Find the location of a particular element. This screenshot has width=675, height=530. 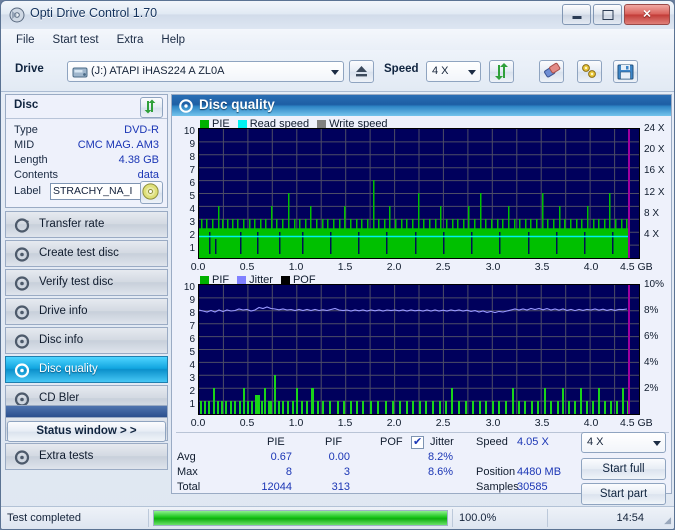

sidebar-item-disc-info: Disc info is located at coordinates (86, 340).